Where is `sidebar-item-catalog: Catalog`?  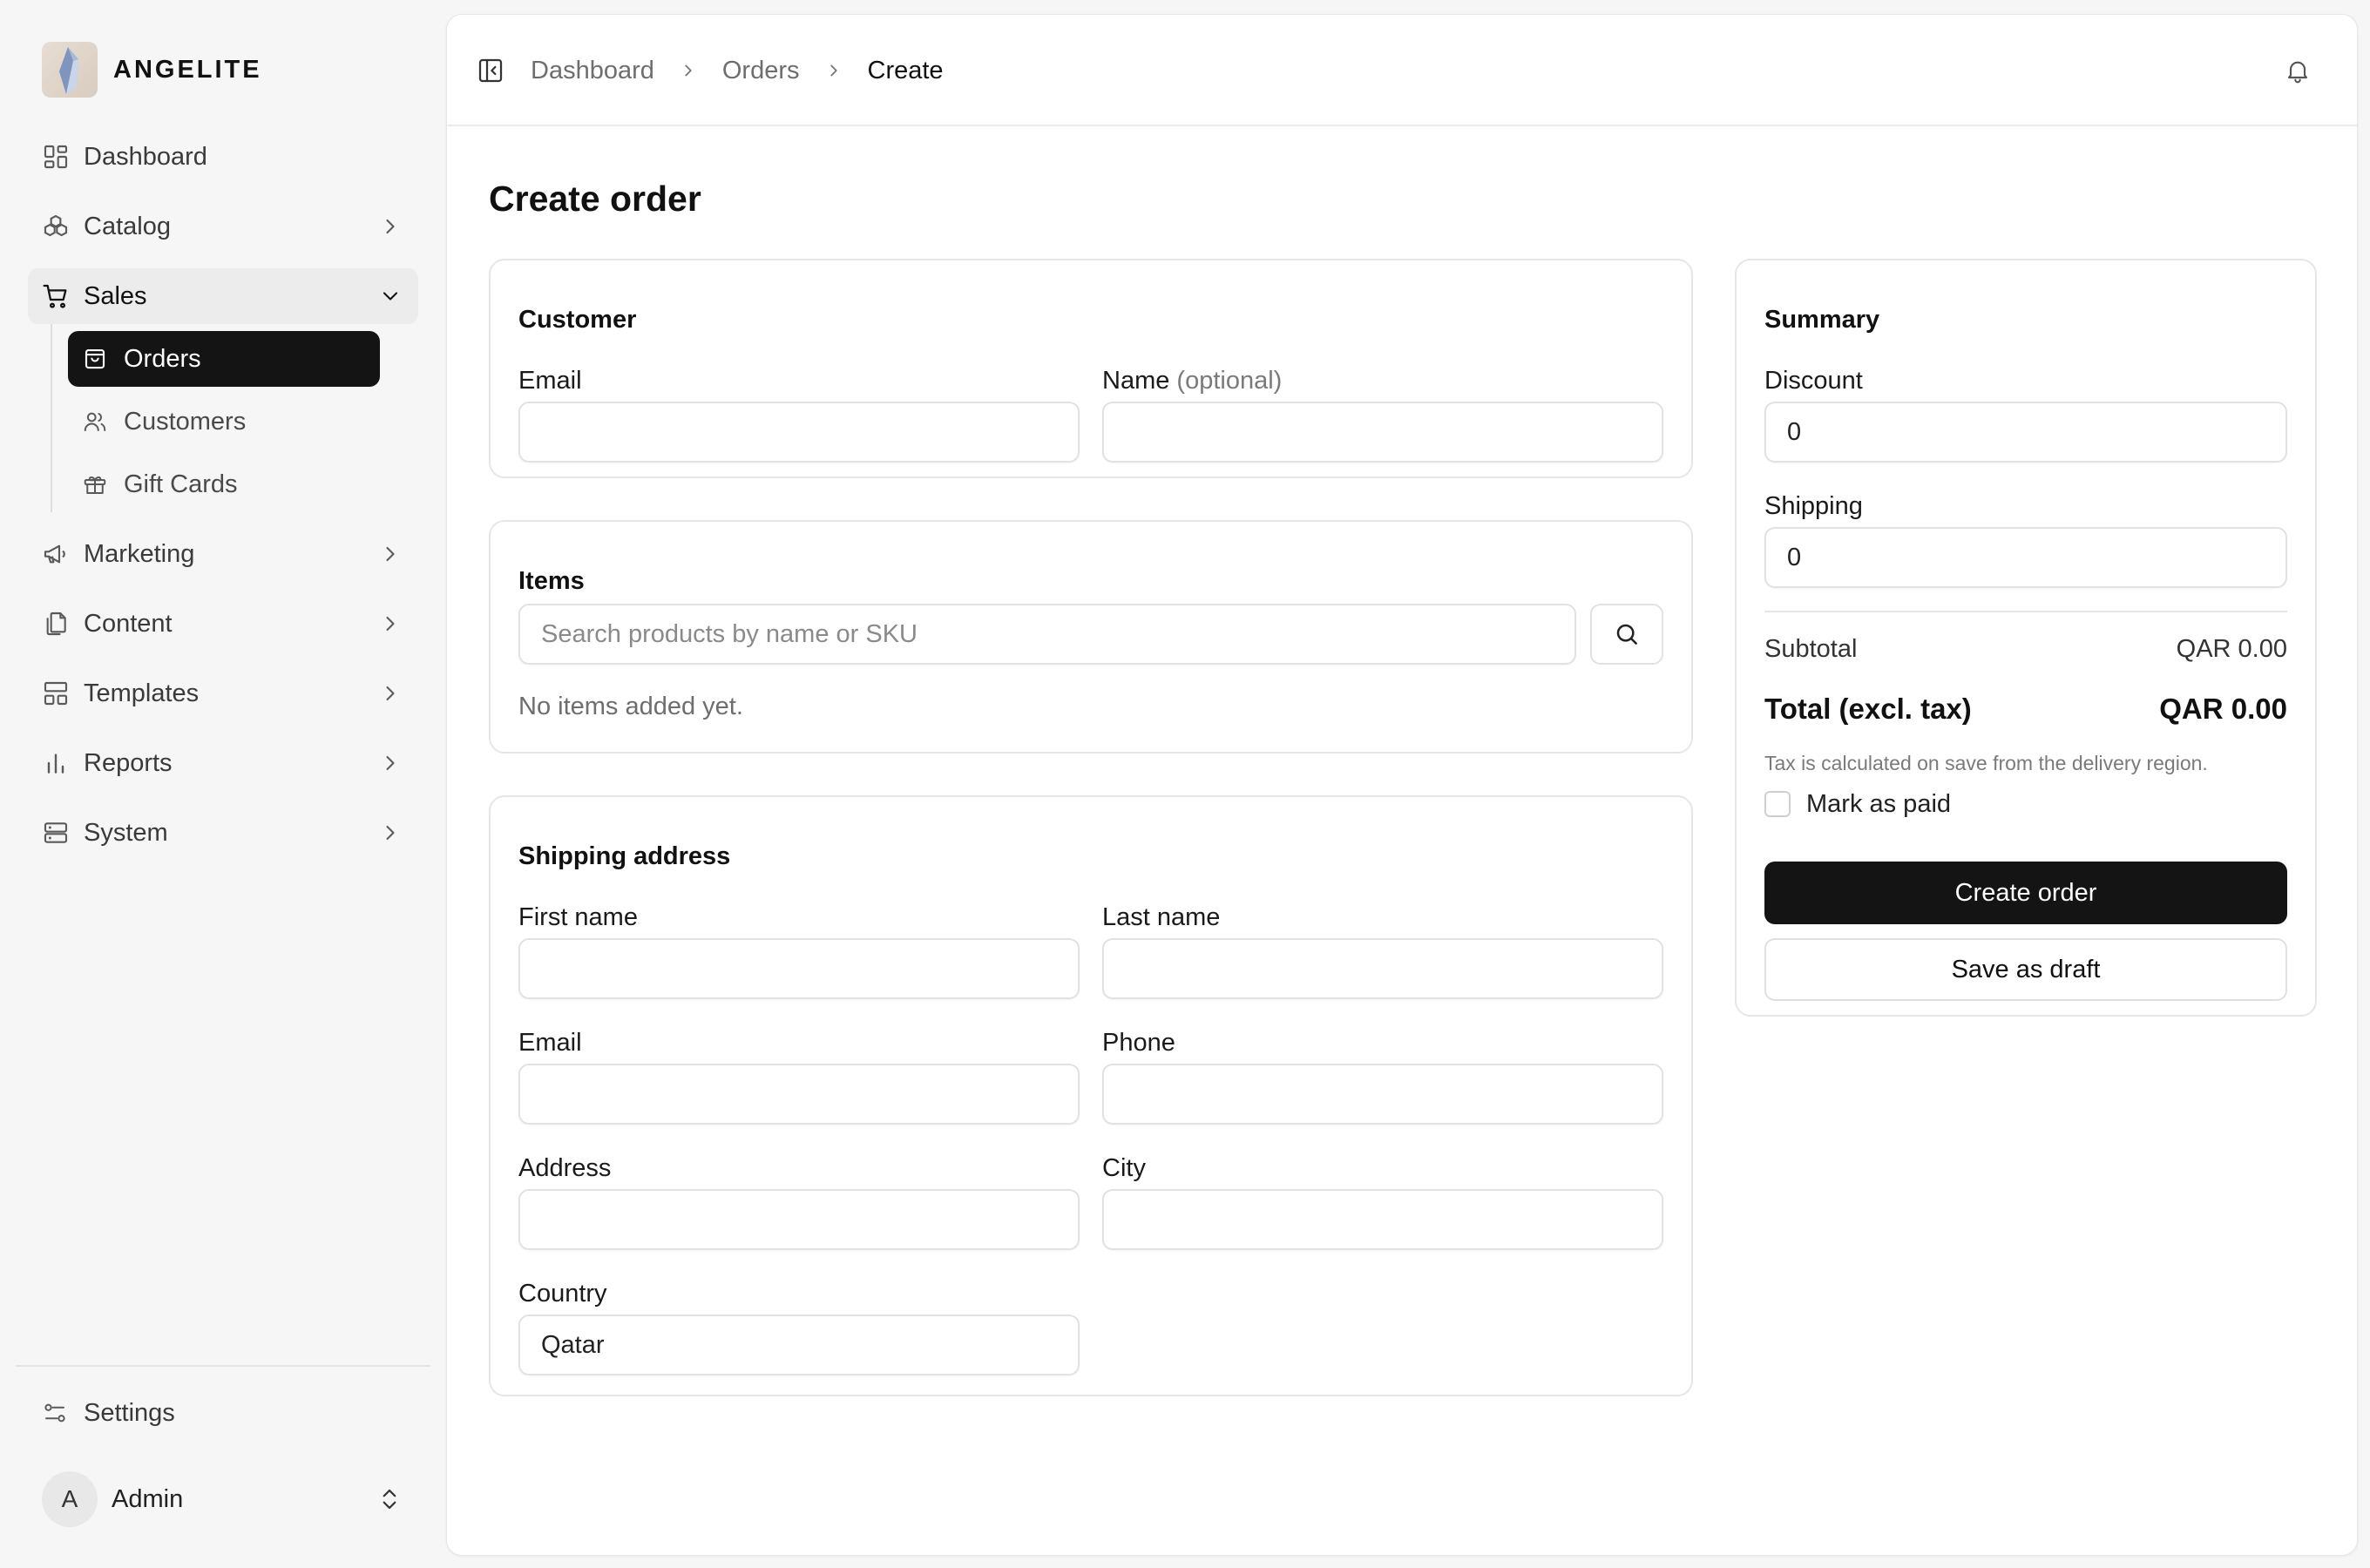 sidebar-item-catalog: Catalog is located at coordinates (223, 226).